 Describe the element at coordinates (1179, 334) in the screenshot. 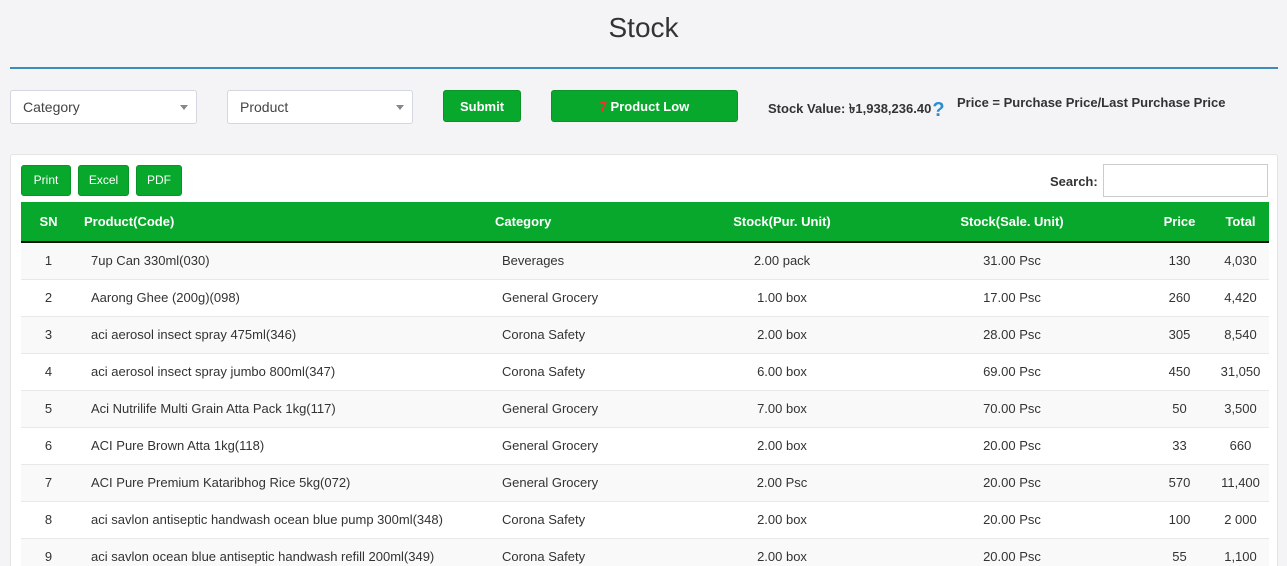

I see `cell-price: 305` at that location.